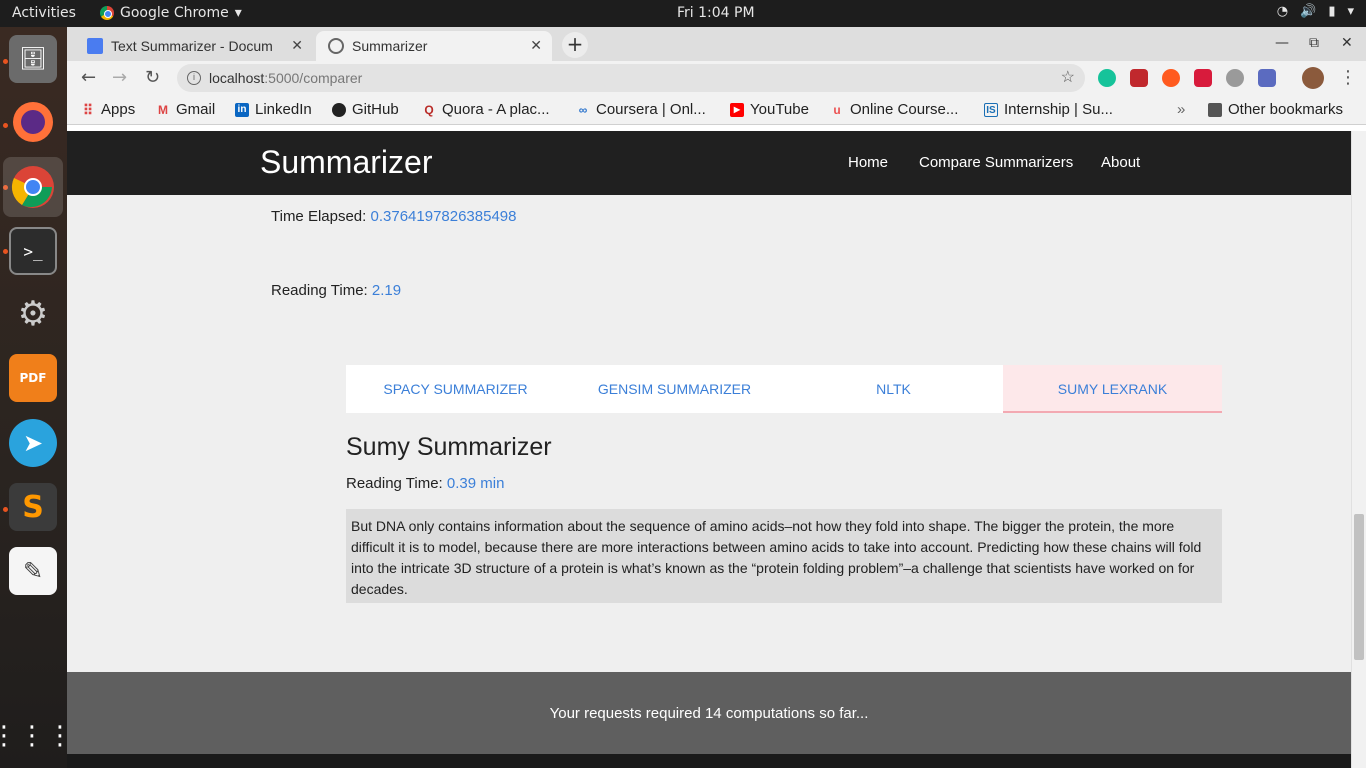 Image resolution: width=1366 pixels, height=768 pixels. What do you see at coordinates (36, 736) in the screenshot?
I see `show-apps-icon: ⋮⋮⋮` at bounding box center [36, 736].